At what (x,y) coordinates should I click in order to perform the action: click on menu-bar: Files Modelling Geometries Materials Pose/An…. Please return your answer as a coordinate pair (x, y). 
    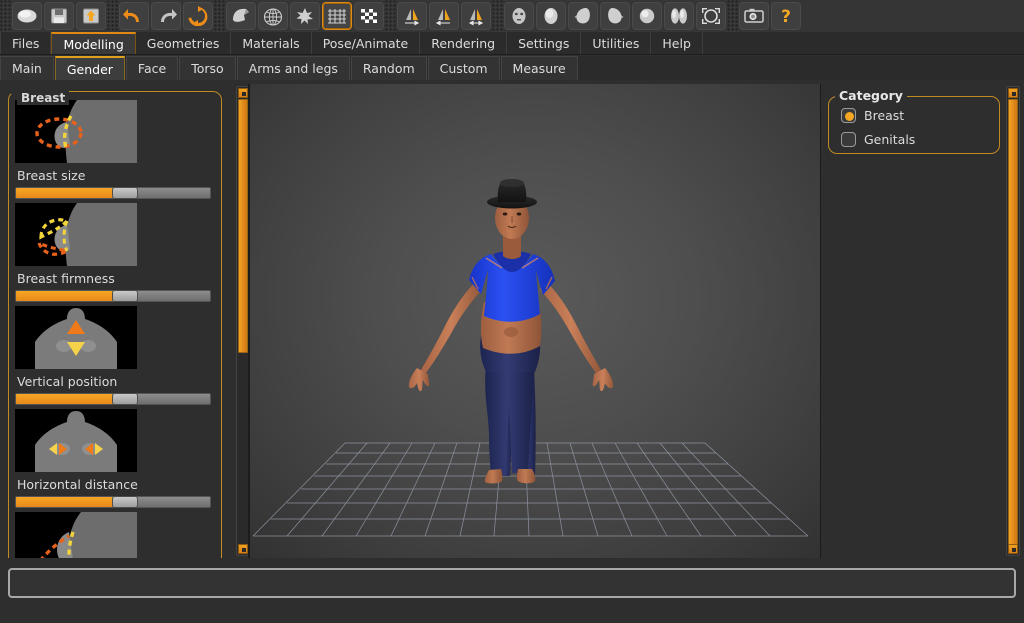
    Looking at the image, I should click on (512, 43).